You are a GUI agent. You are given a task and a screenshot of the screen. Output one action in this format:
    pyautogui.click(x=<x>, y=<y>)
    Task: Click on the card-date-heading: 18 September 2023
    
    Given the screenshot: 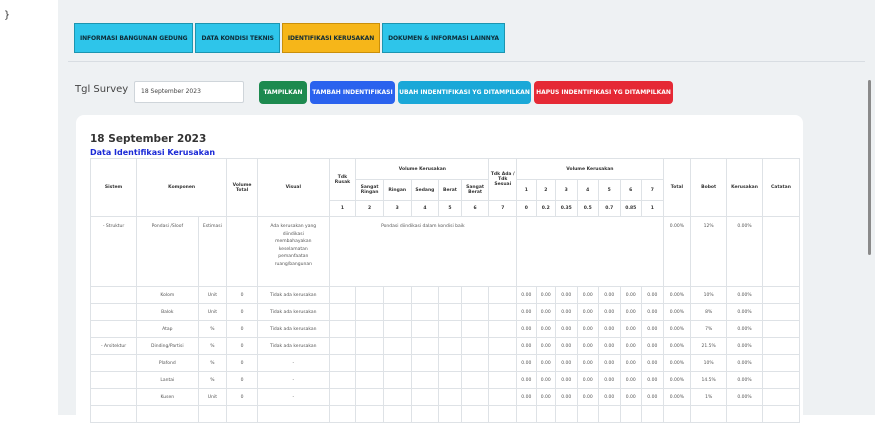 What is the action you would take?
    pyautogui.click(x=148, y=139)
    